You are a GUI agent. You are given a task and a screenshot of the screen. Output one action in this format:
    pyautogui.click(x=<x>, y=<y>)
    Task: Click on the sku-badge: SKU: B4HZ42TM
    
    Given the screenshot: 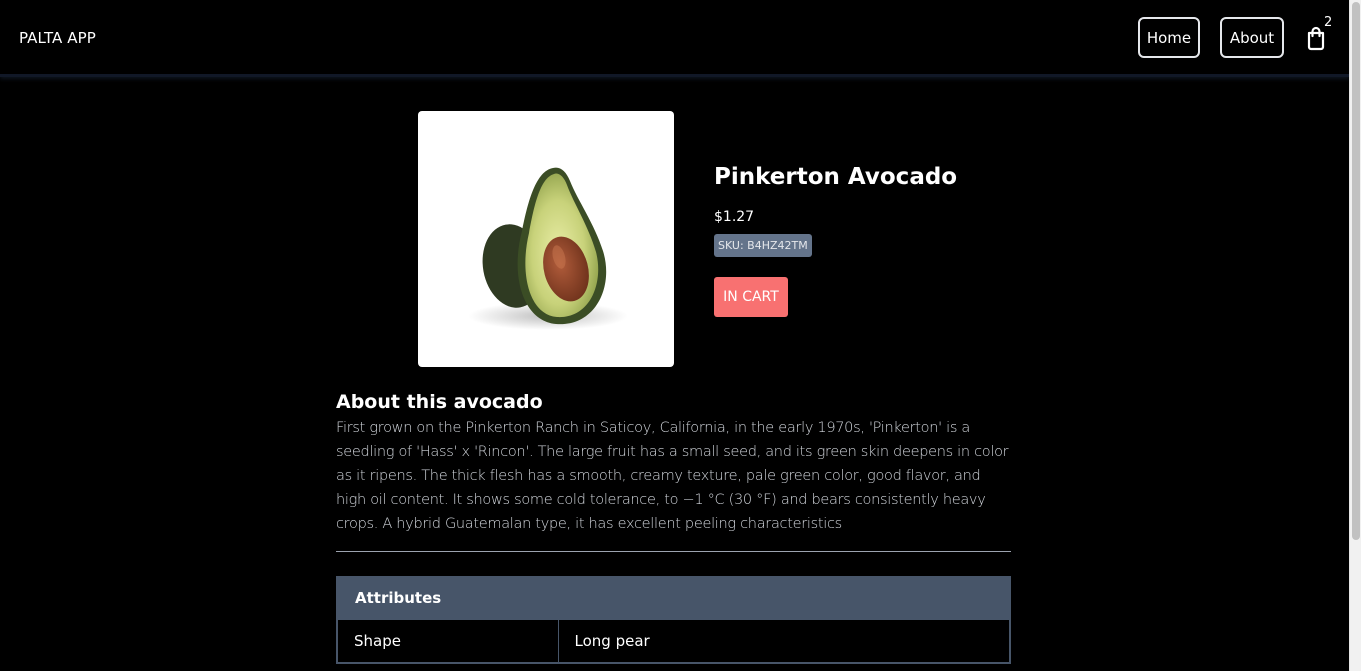 What is the action you would take?
    pyautogui.click(x=763, y=245)
    